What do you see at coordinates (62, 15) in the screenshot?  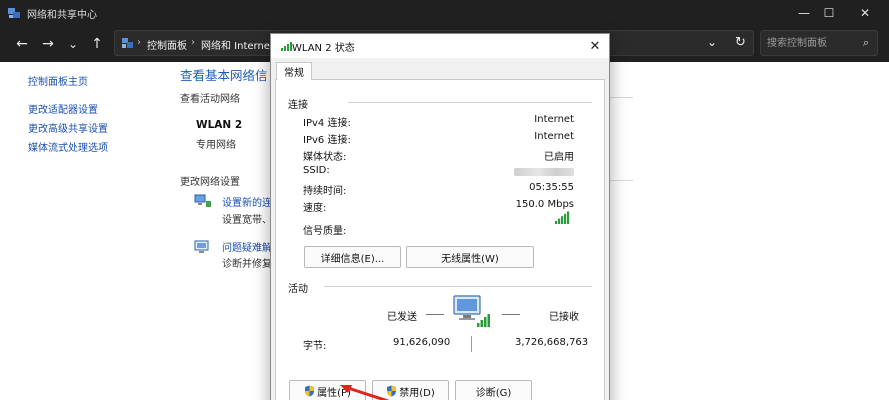 I see `window-title: 网络和共享中心` at bounding box center [62, 15].